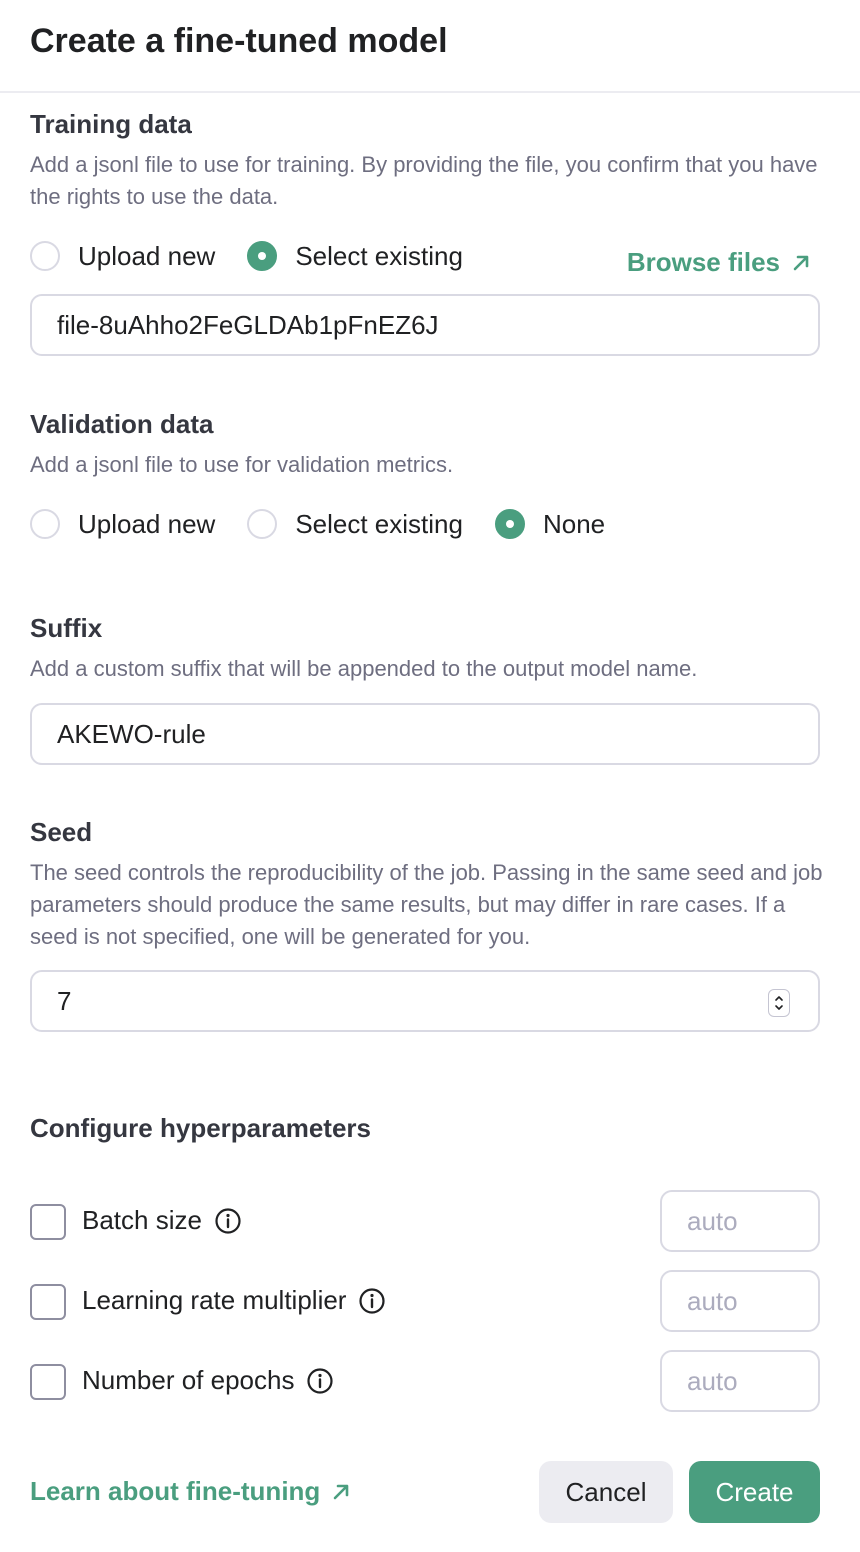 The height and width of the screenshot is (1552, 860). What do you see at coordinates (712, 1300) in the screenshot?
I see `learning-rate-placeholder: auto` at bounding box center [712, 1300].